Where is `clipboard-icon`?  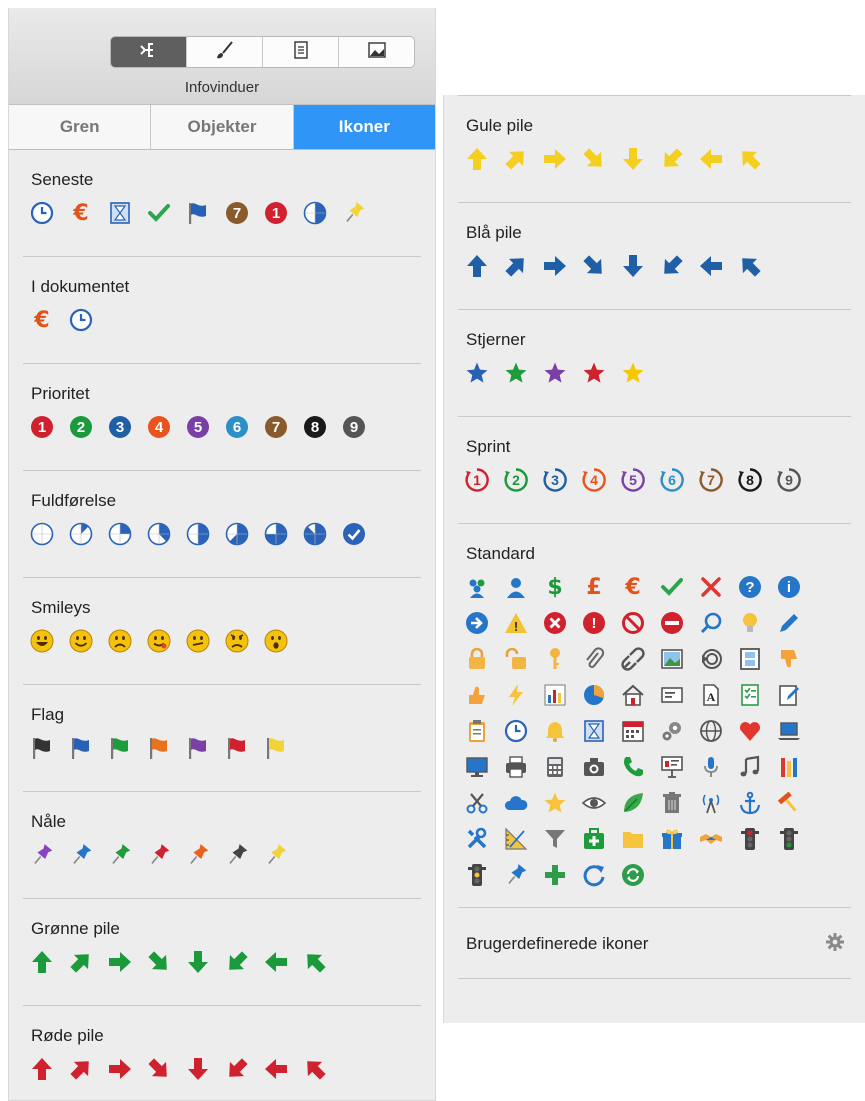 clipboard-icon is located at coordinates (477, 731).